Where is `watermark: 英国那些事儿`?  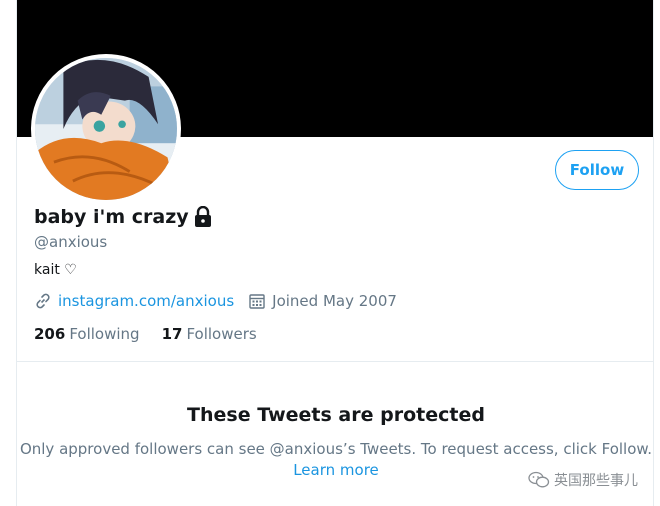 watermark: 英国那些事儿 is located at coordinates (583, 480).